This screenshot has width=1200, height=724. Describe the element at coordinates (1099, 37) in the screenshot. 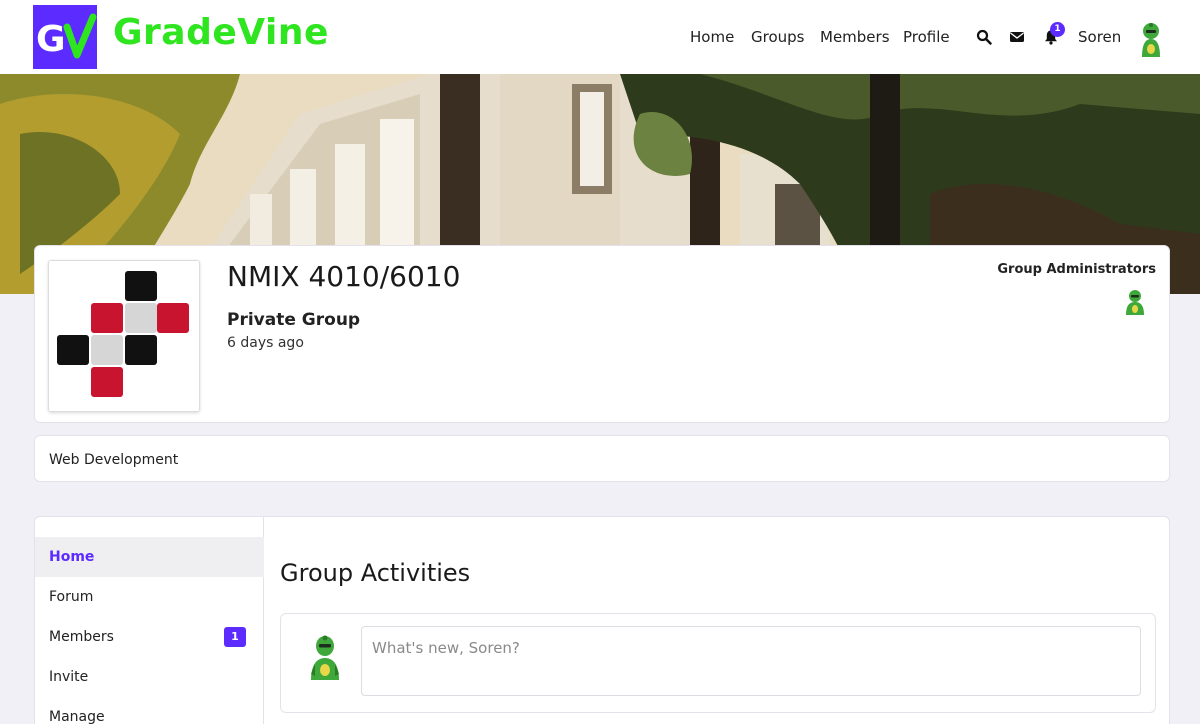

I see `user-name: Soren` at that location.